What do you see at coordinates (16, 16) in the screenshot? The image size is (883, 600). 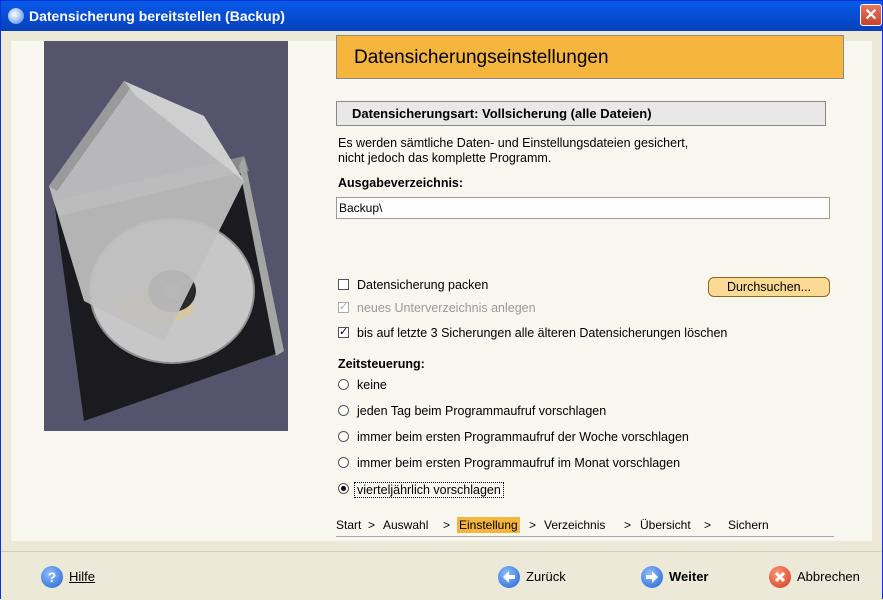 I see `app-icon` at bounding box center [16, 16].